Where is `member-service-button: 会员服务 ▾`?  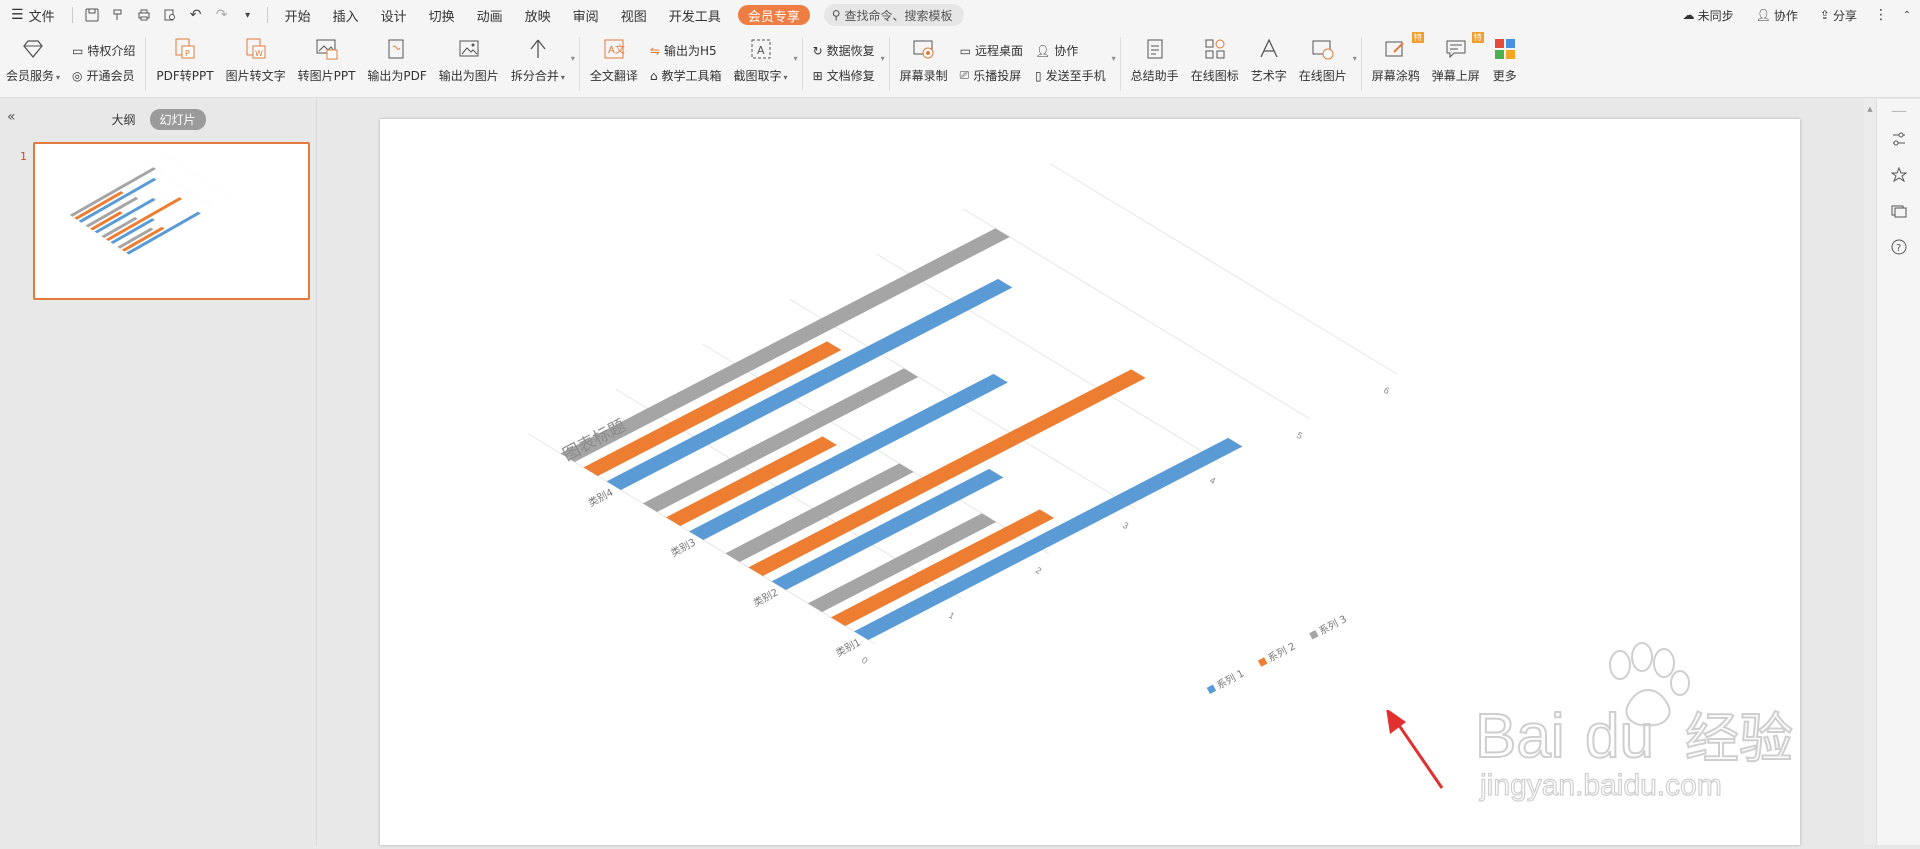
member-service-button: 会员服务 ▾ is located at coordinates (33, 64).